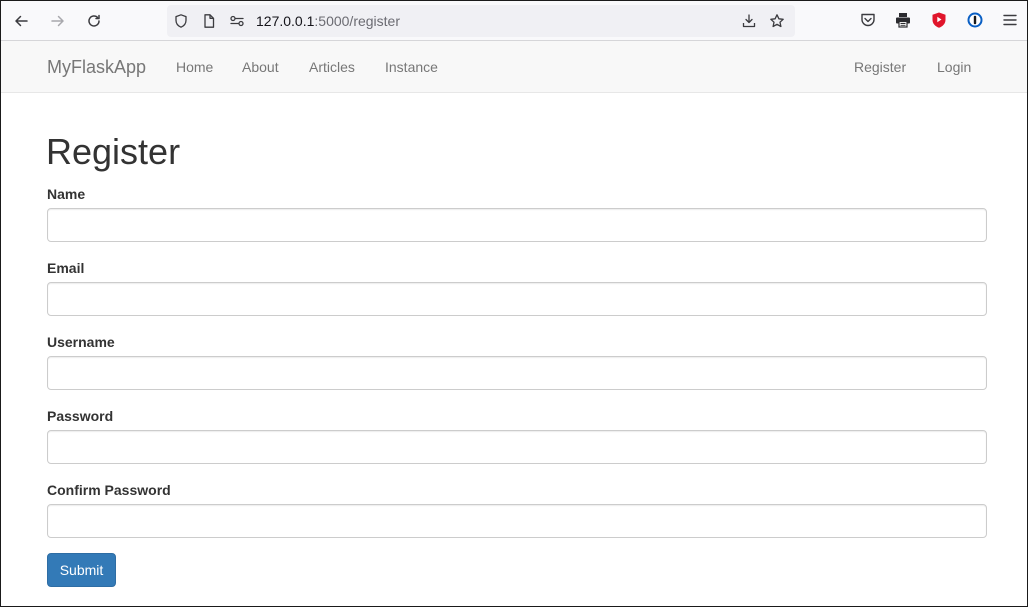  What do you see at coordinates (66, 268) in the screenshot?
I see `email-label: Email` at bounding box center [66, 268].